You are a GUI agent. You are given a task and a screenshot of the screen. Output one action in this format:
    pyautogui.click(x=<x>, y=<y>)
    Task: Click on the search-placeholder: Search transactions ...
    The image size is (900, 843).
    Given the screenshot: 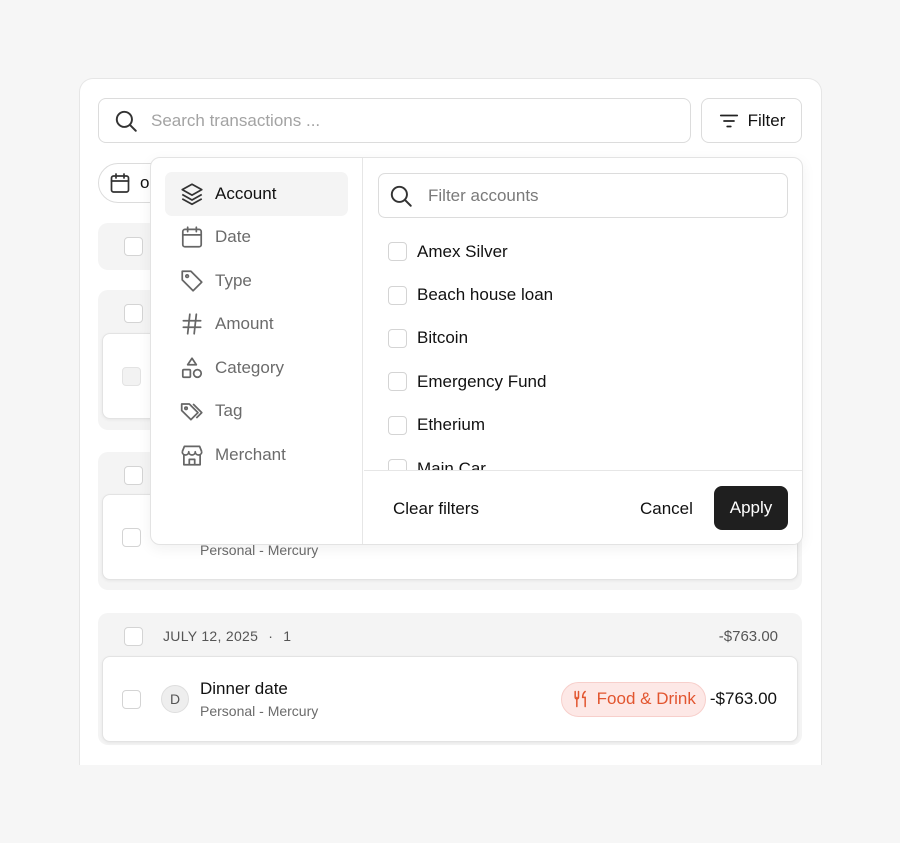 What is the action you would take?
    pyautogui.click(x=236, y=120)
    